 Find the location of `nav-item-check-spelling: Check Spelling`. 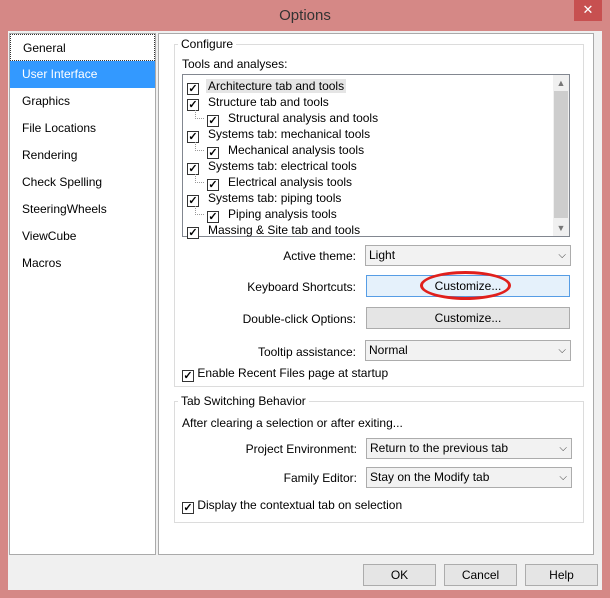

nav-item-check-spelling: Check Spelling is located at coordinates (82, 182).